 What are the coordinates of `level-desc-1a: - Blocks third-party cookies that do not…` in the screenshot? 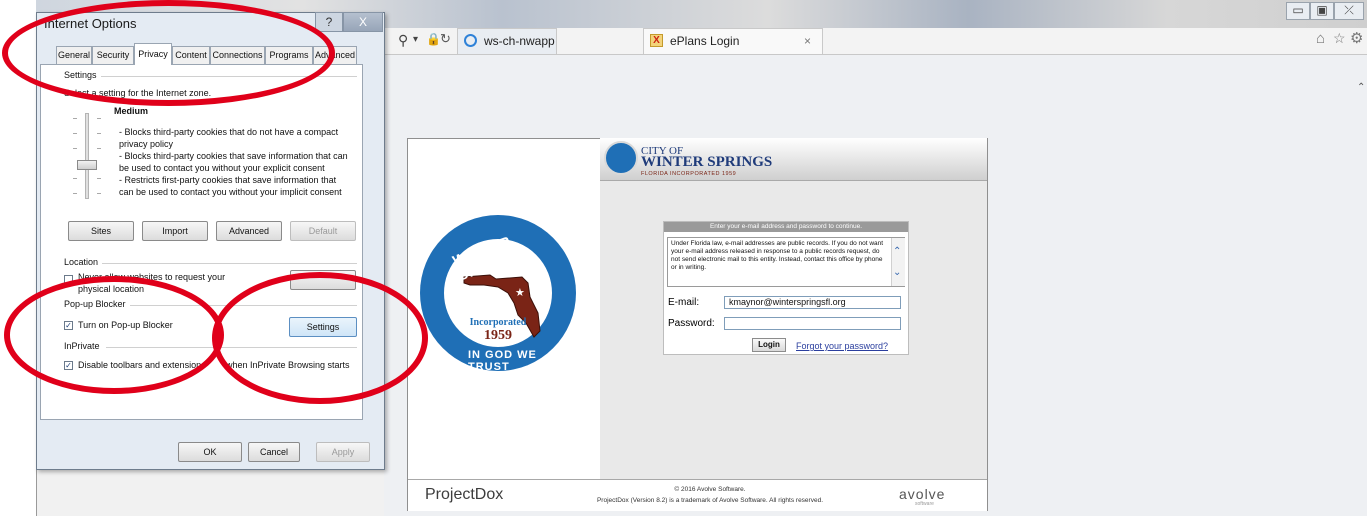 It's located at (229, 132).